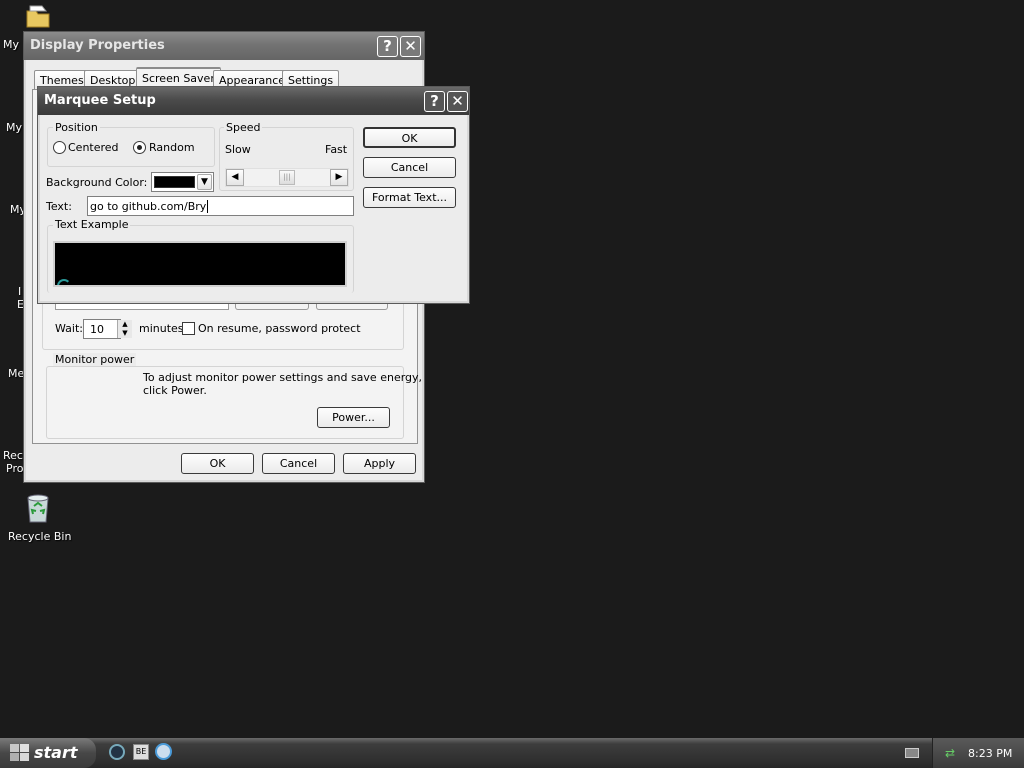 Image resolution: width=1024 pixels, height=768 pixels. I want to click on marquee-setup-titlebar: Marquee Setup, so click(253, 101).